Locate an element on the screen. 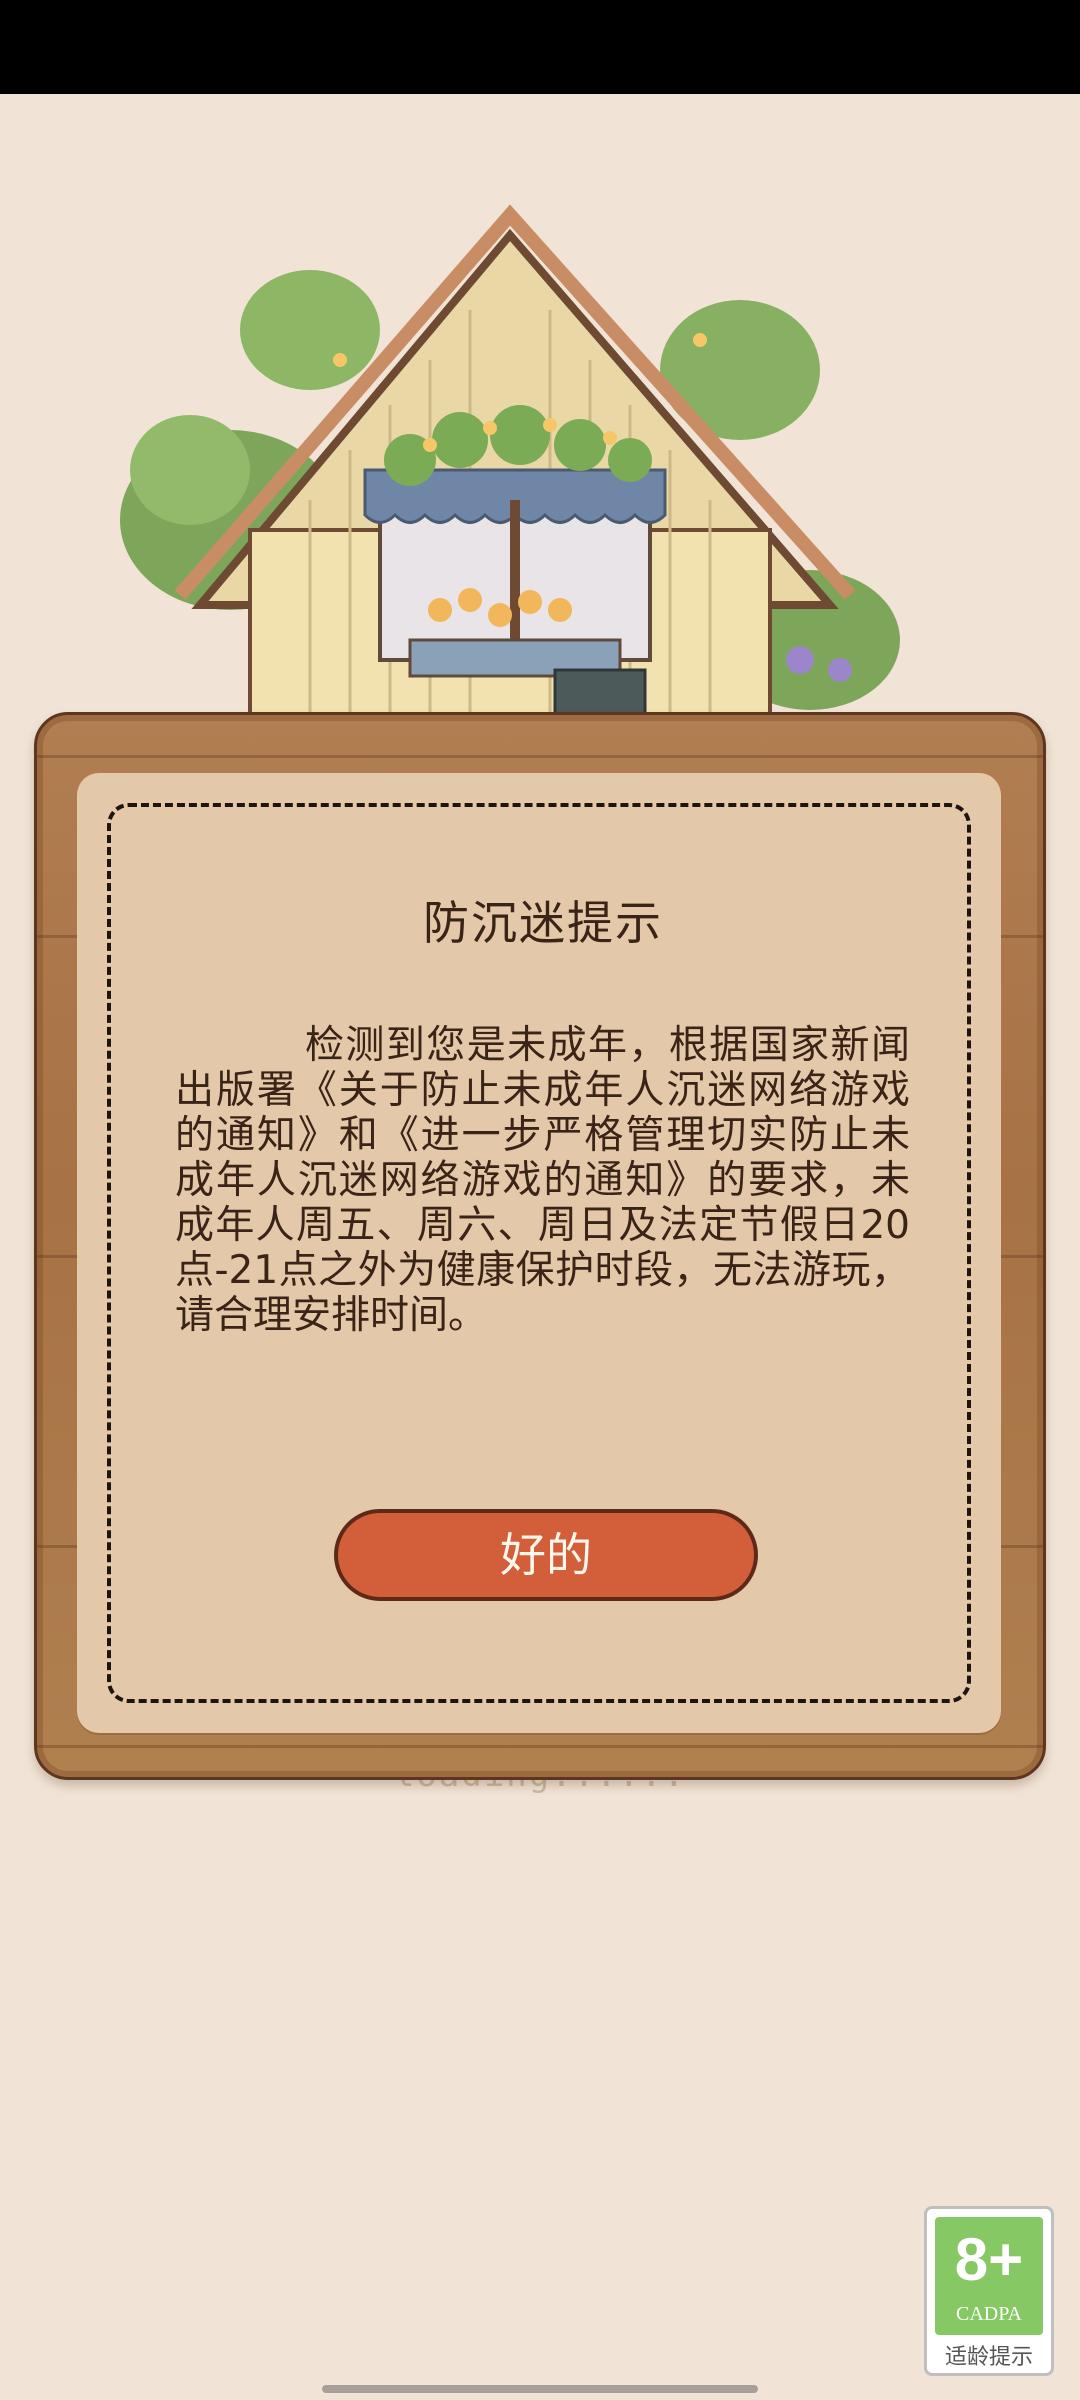  age-note: 适龄提示 is located at coordinates (988, 2357).